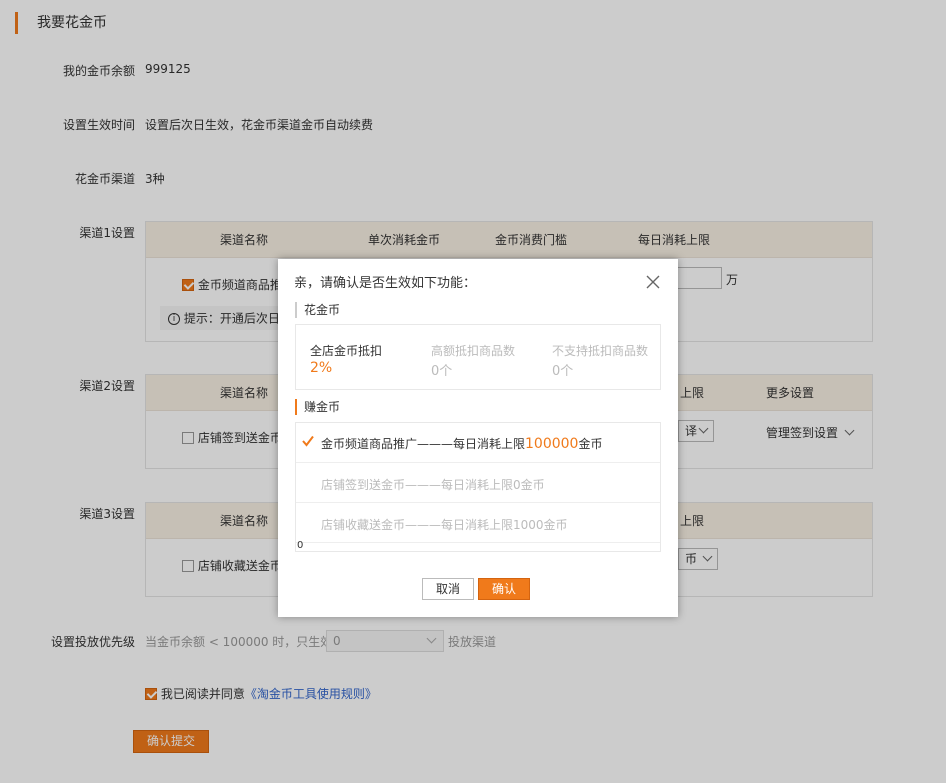 The width and height of the screenshot is (946, 783). I want to click on earn-row-text: 店铺签到送金币———每日消耗上限0金币, so click(433, 485).